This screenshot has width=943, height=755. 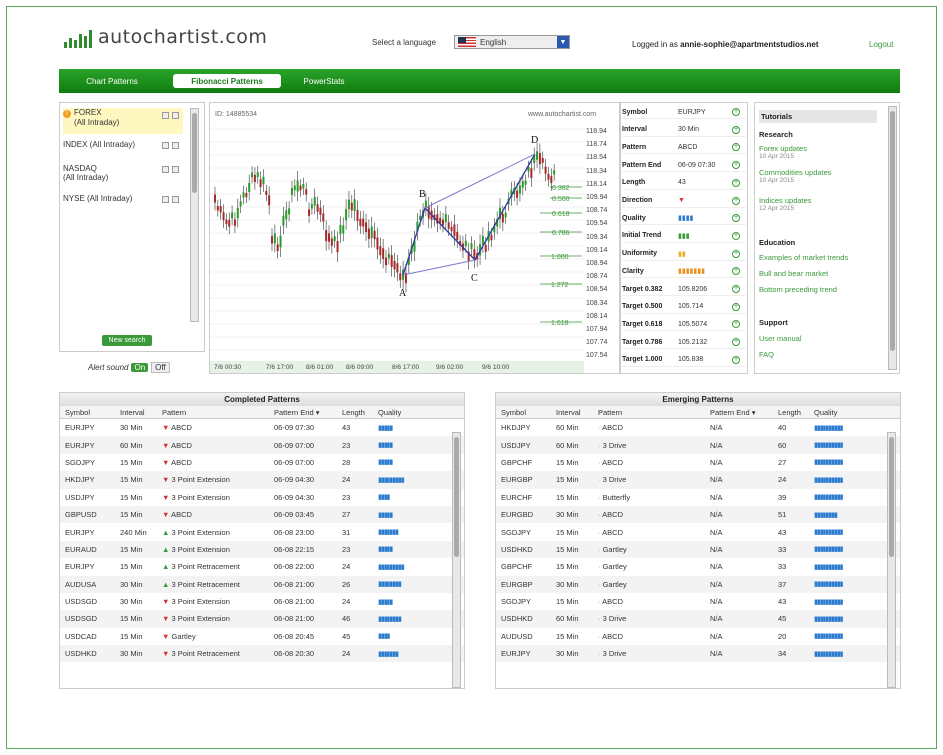 I want to click on table-row: GBPCHF 15 Min · ABCD N/A 27 ▮▮▮▮▮▮▮▮▮▮, so click(x=698, y=462).